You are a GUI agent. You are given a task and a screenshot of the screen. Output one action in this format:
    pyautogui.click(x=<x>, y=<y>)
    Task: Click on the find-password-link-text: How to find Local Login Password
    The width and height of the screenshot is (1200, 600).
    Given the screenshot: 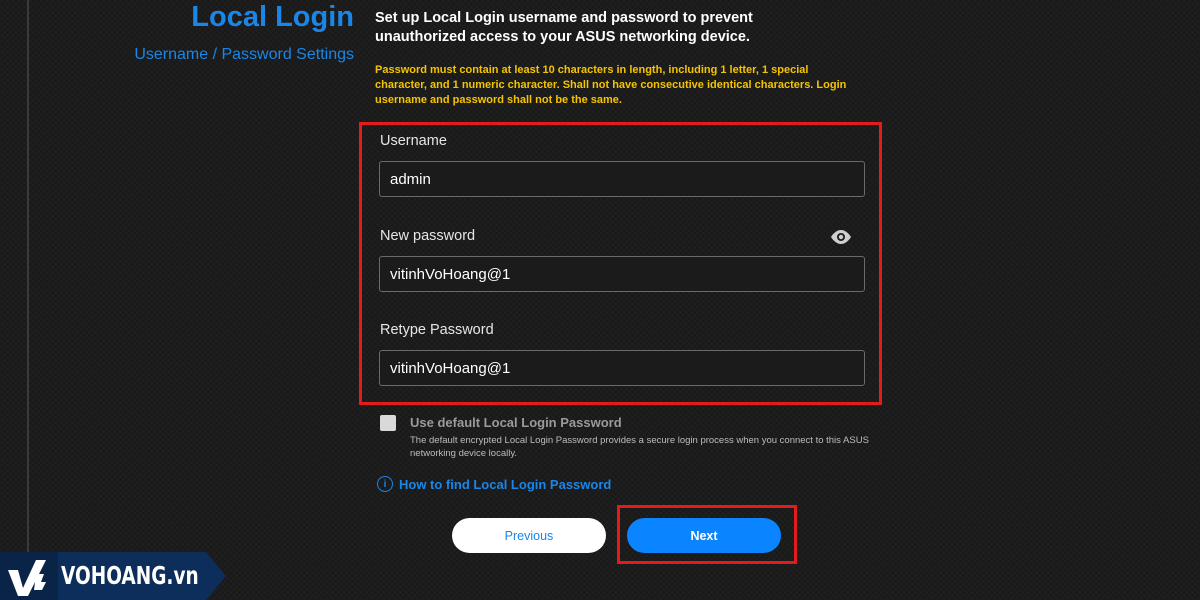 What is the action you would take?
    pyautogui.click(x=505, y=484)
    